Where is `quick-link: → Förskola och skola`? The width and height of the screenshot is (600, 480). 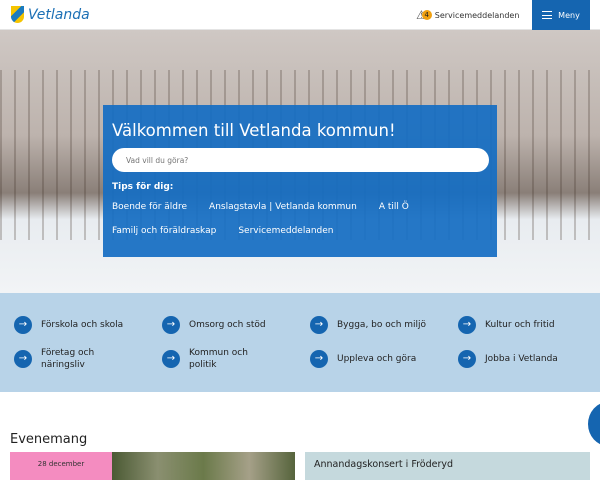
quick-link: → Förskola och skola is located at coordinates (68, 325).